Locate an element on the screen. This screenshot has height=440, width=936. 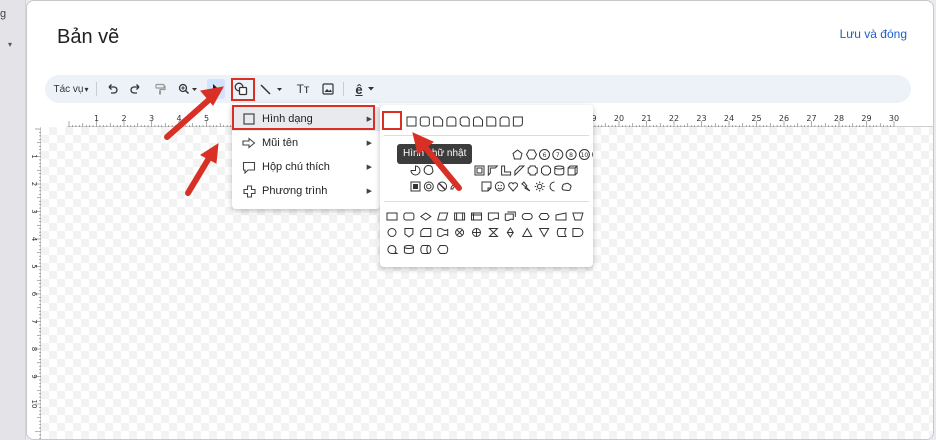
round-diagonal-rectangle-shape is located at coordinates (504, 121).